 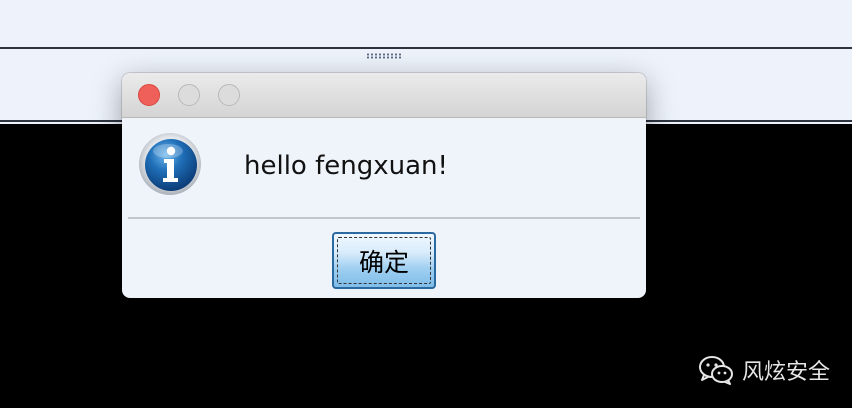 What do you see at coordinates (384, 218) in the screenshot?
I see `dialog-separator` at bounding box center [384, 218].